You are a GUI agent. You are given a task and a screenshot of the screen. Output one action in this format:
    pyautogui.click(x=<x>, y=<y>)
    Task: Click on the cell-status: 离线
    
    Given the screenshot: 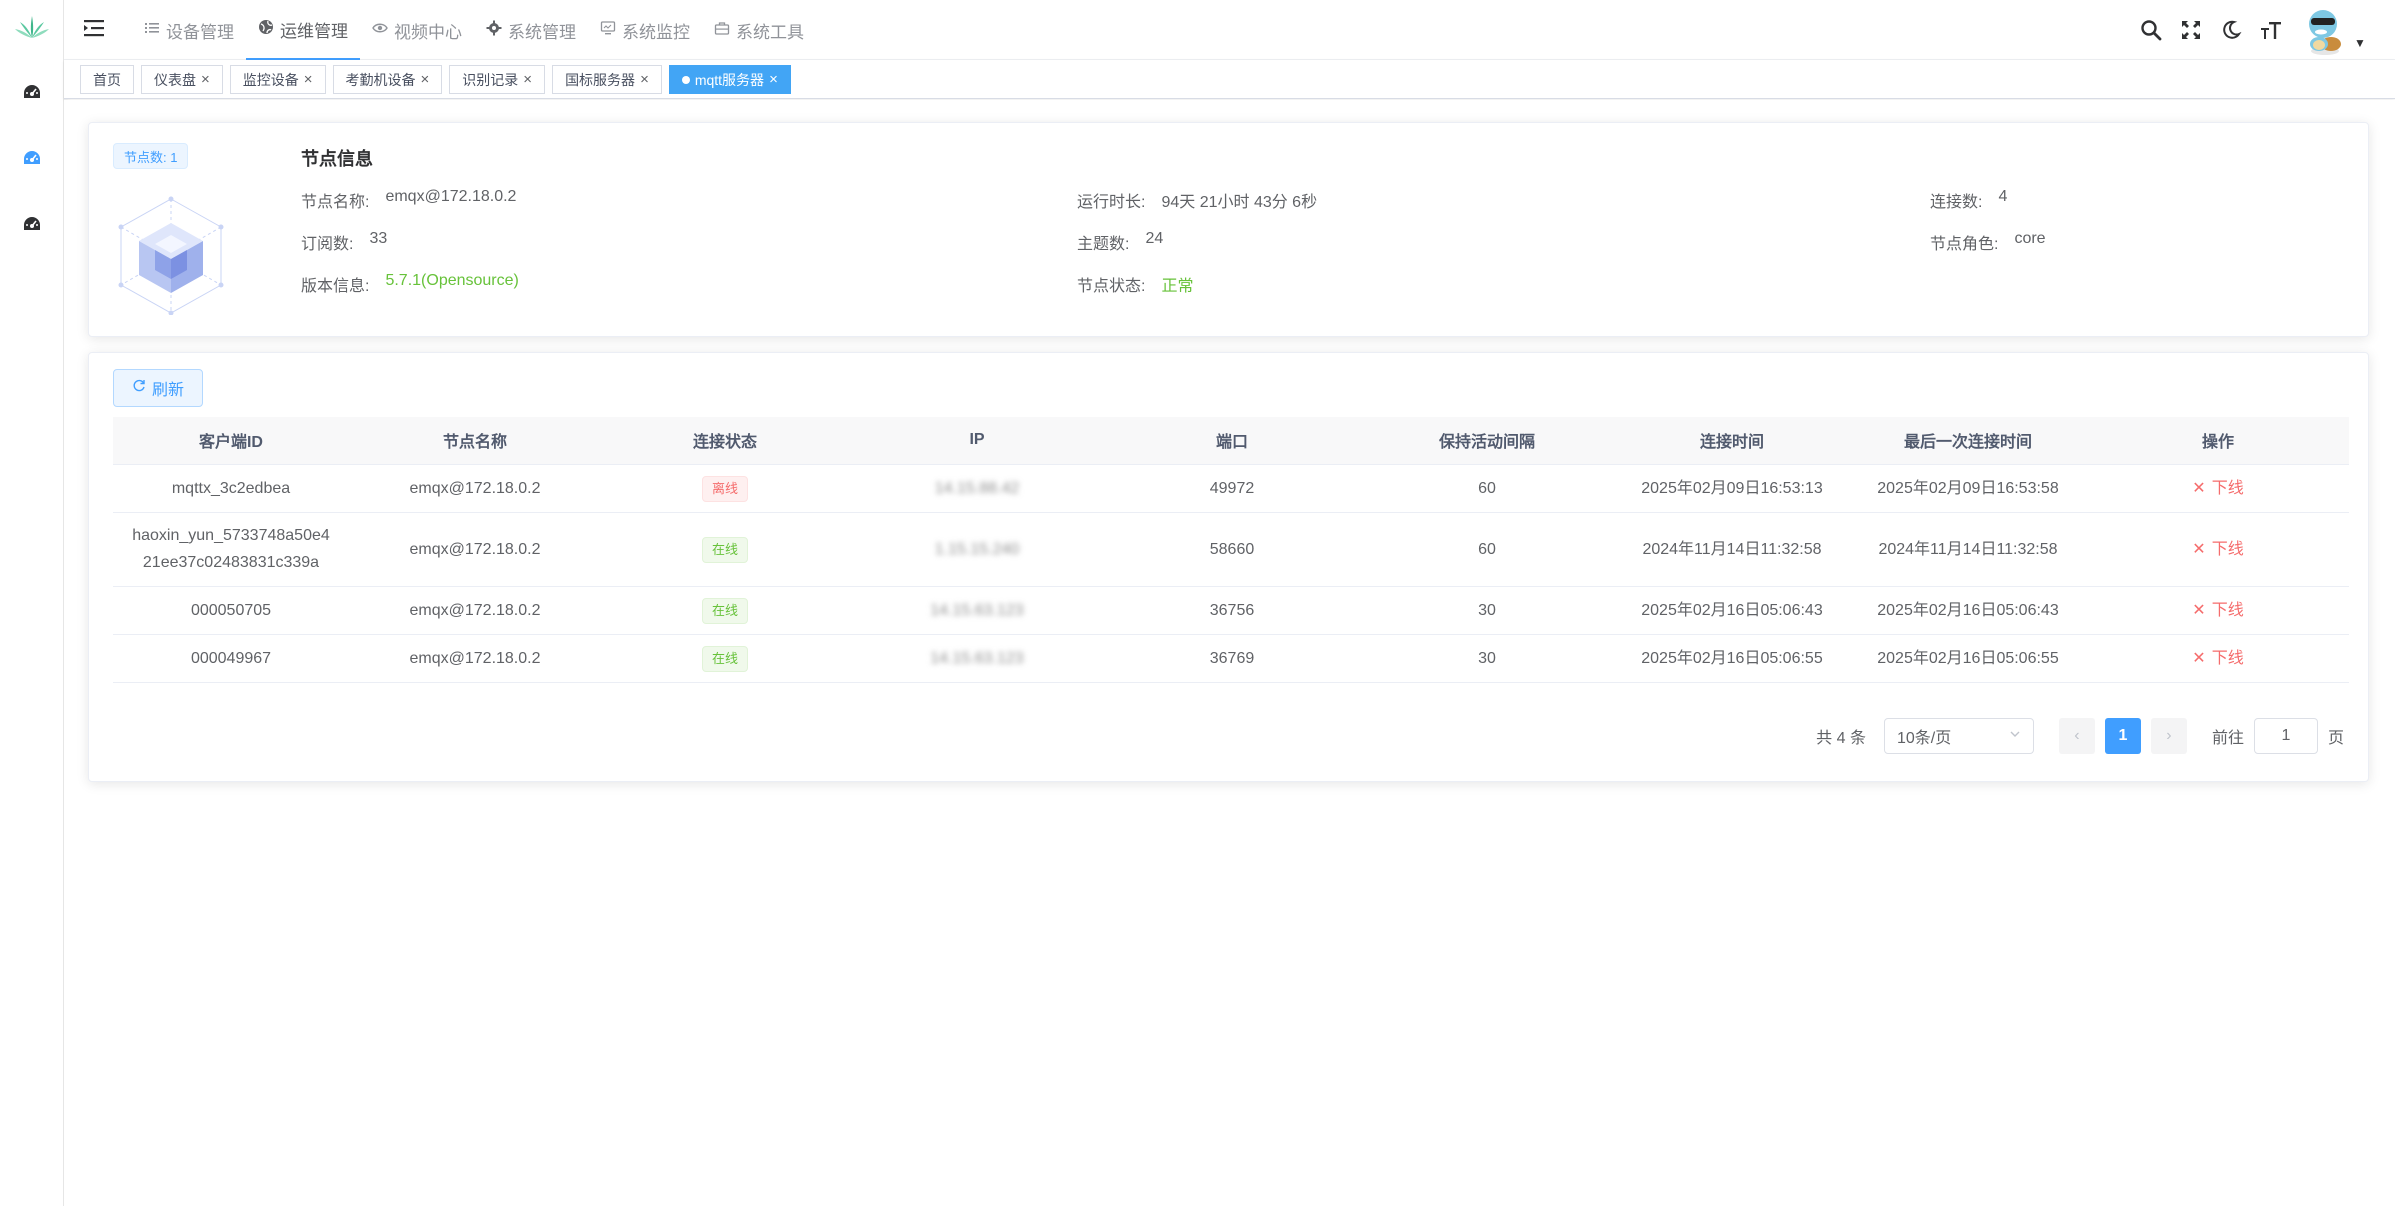 What is the action you would take?
    pyautogui.click(x=725, y=488)
    